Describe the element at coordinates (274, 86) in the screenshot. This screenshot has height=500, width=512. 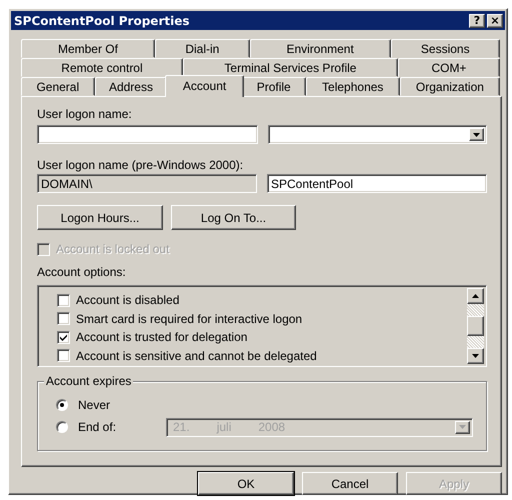
I see `tab: Profile` at that location.